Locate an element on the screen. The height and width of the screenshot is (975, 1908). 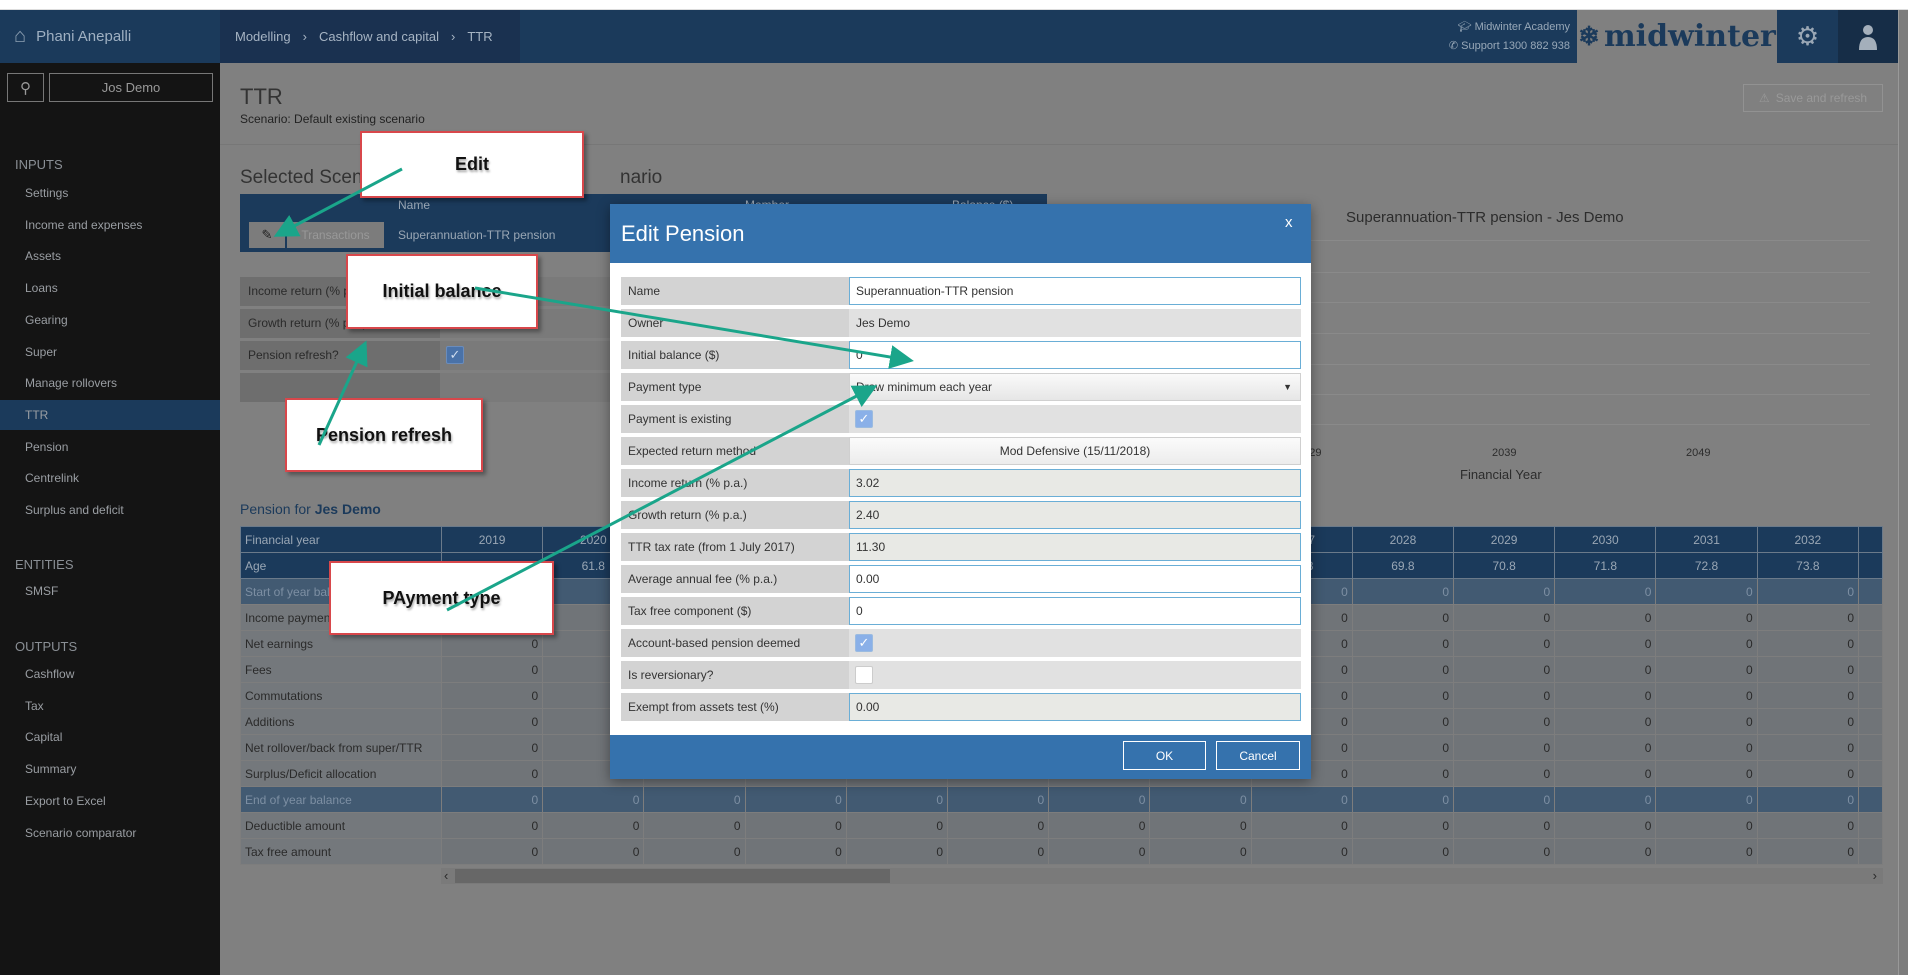
search-button: ⚲ is located at coordinates (25, 87).